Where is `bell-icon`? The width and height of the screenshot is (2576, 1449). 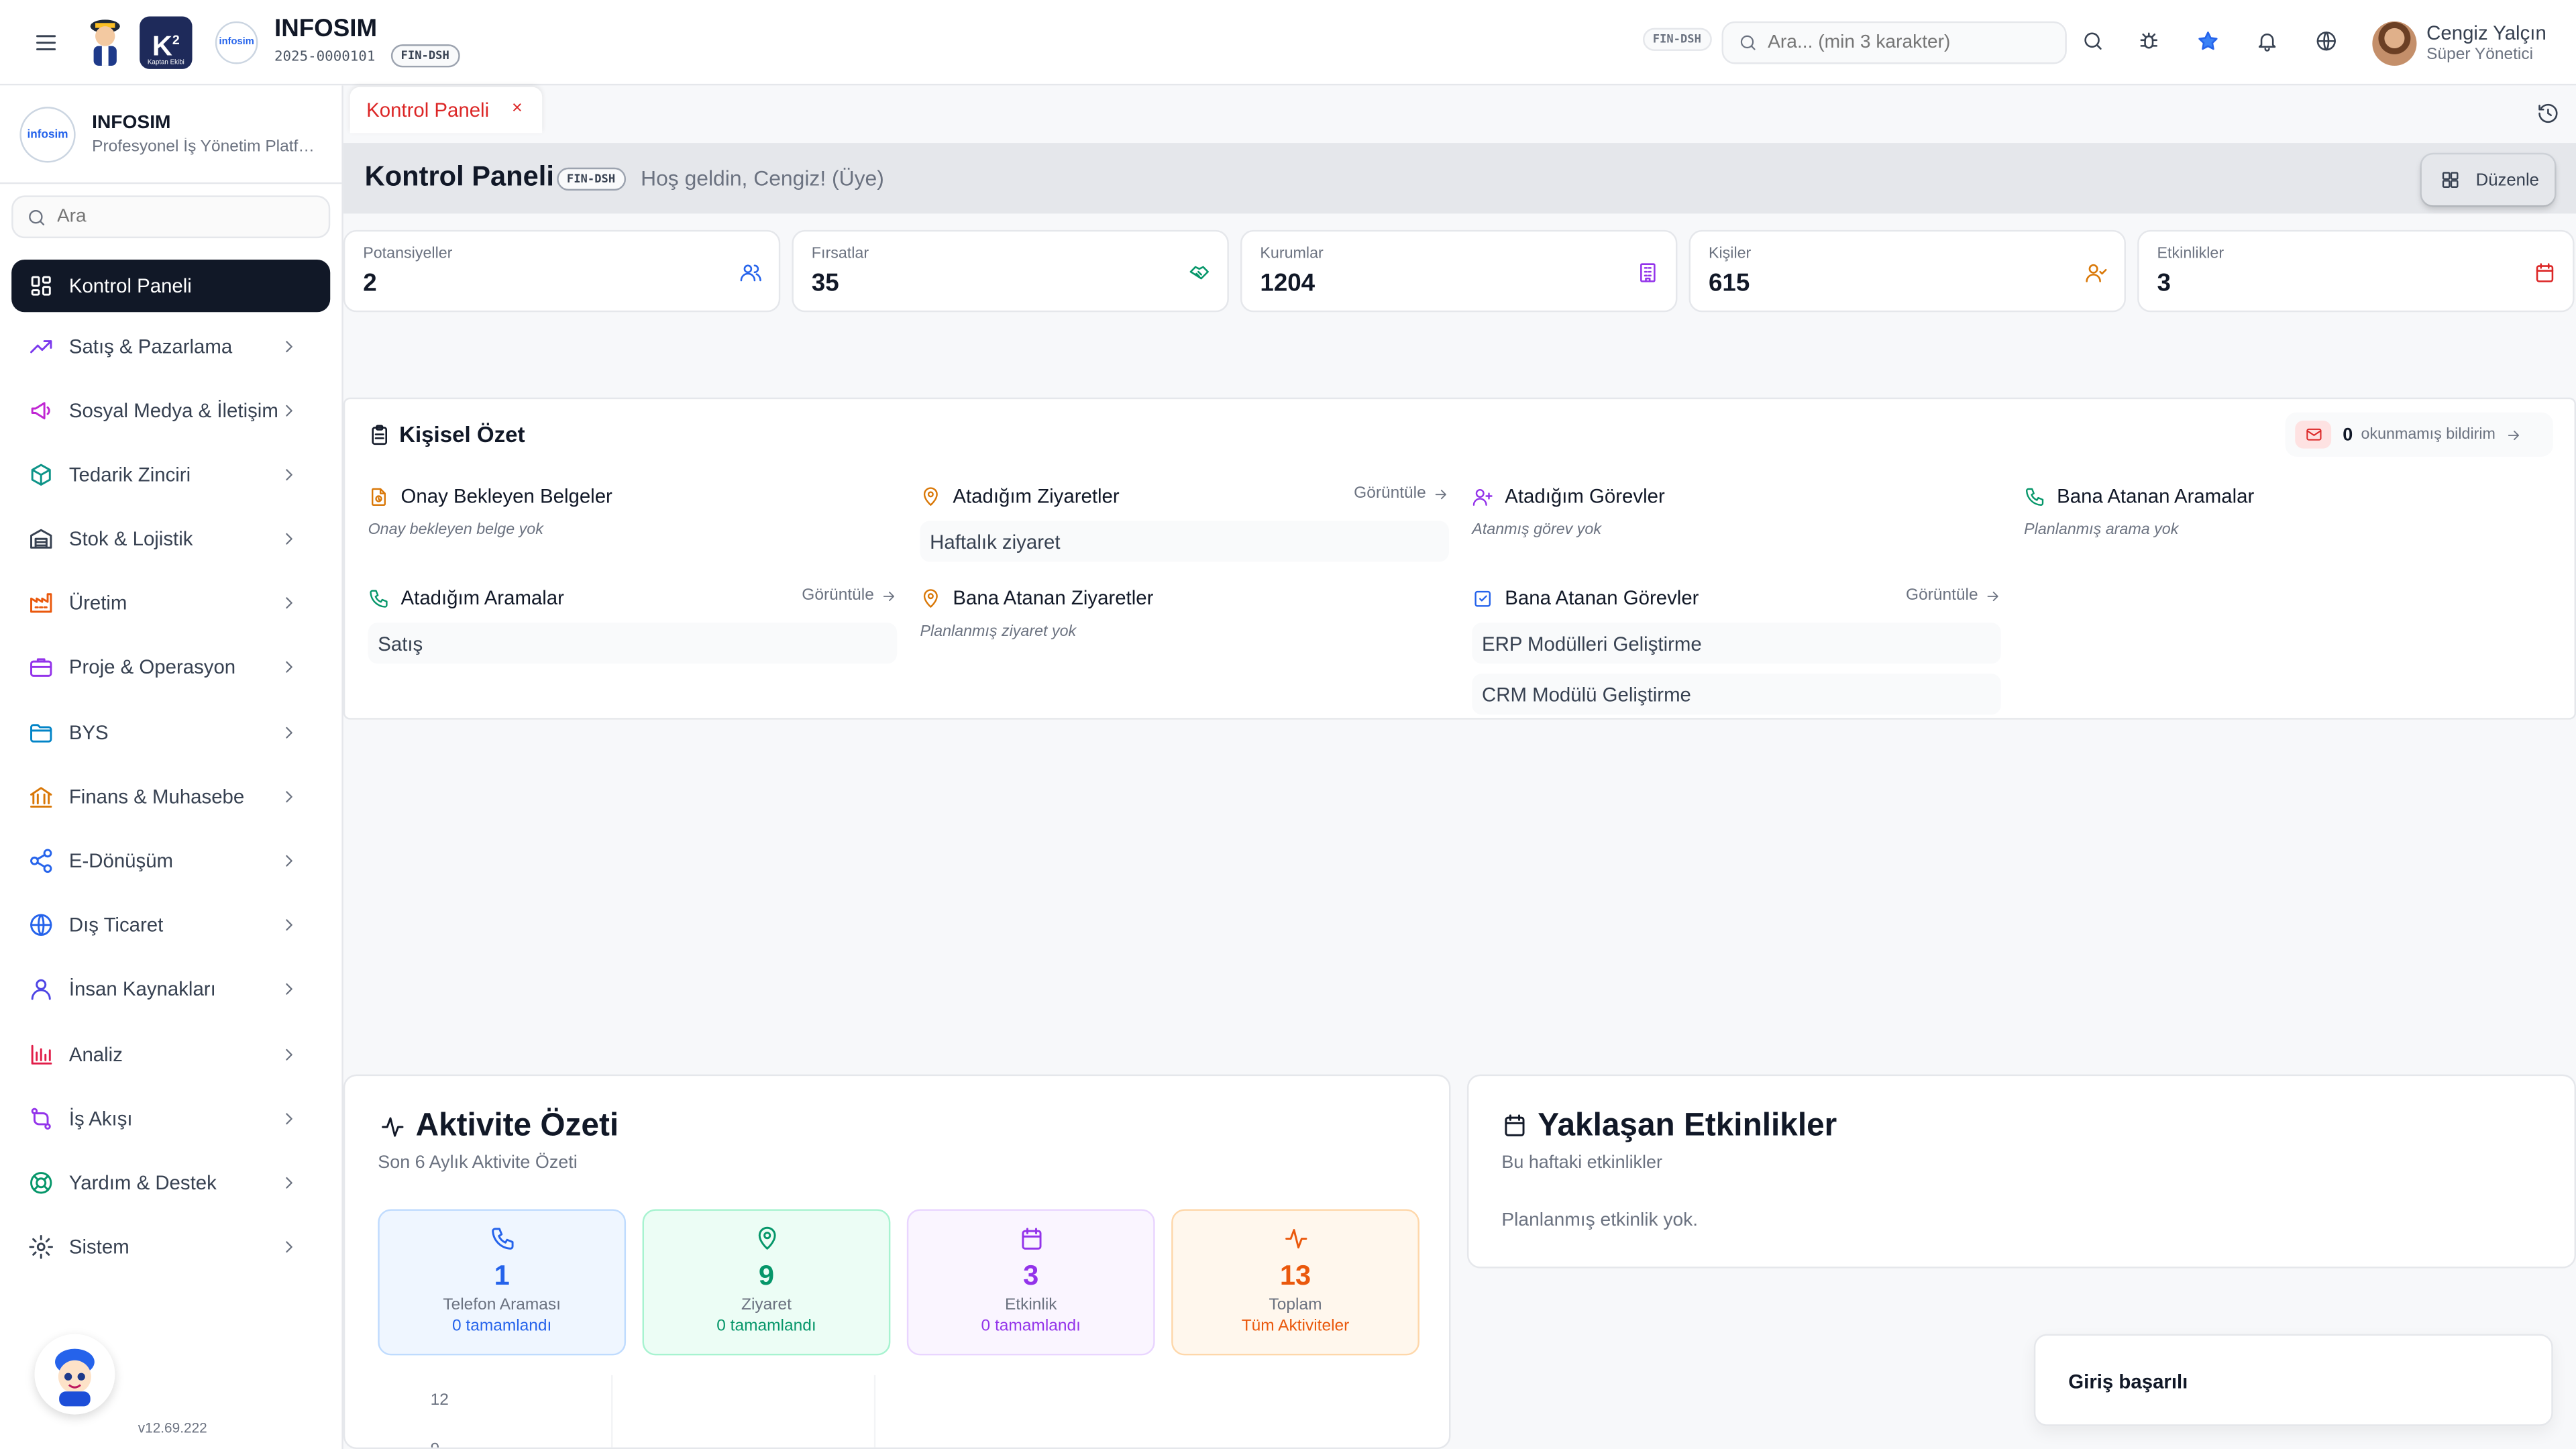
bell-icon is located at coordinates (2266, 41).